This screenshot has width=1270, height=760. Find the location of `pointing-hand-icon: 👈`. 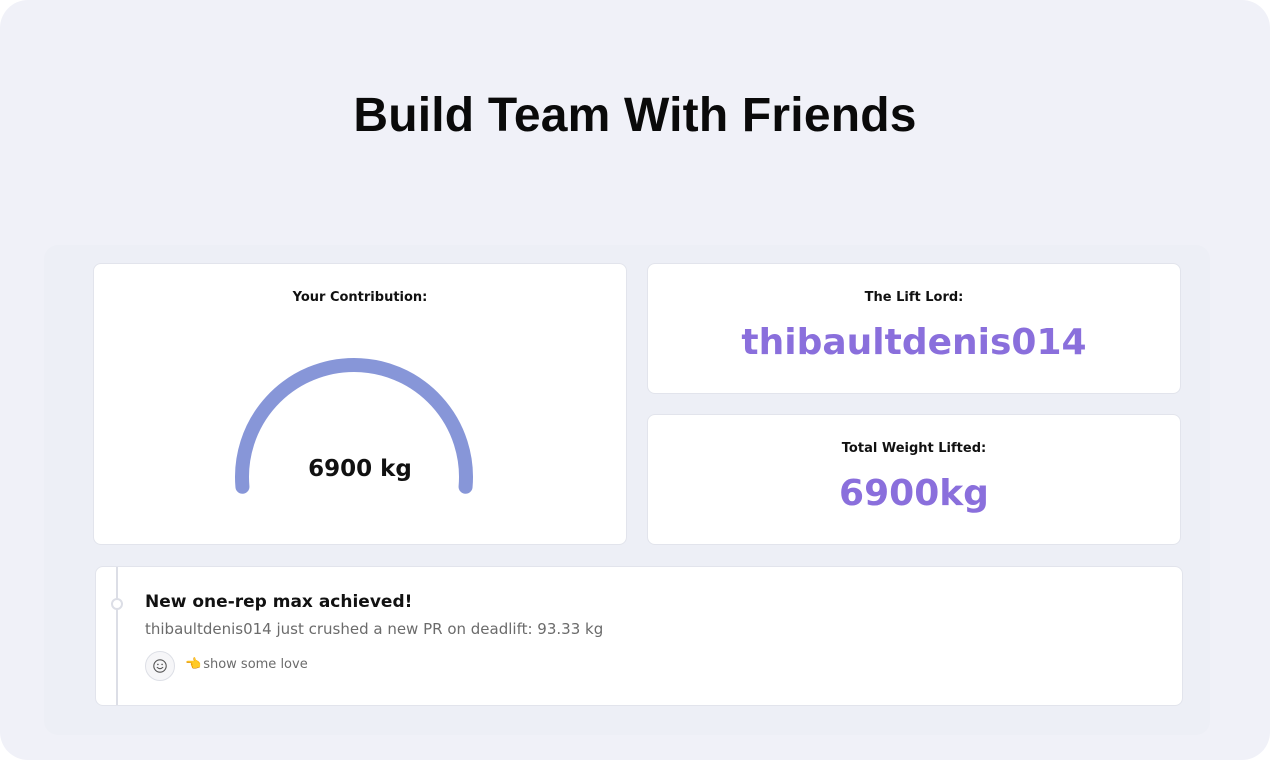

pointing-hand-icon: 👈 is located at coordinates (193, 664).